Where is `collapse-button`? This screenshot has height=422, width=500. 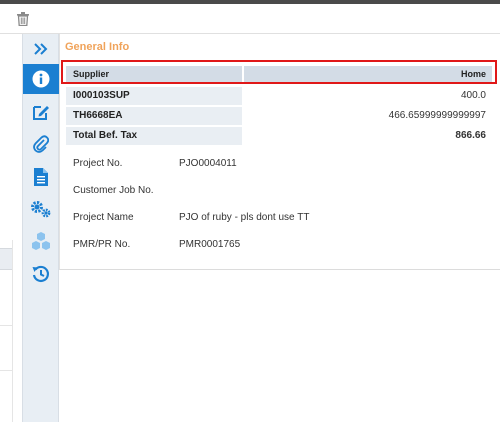
collapse-button is located at coordinates (41, 49).